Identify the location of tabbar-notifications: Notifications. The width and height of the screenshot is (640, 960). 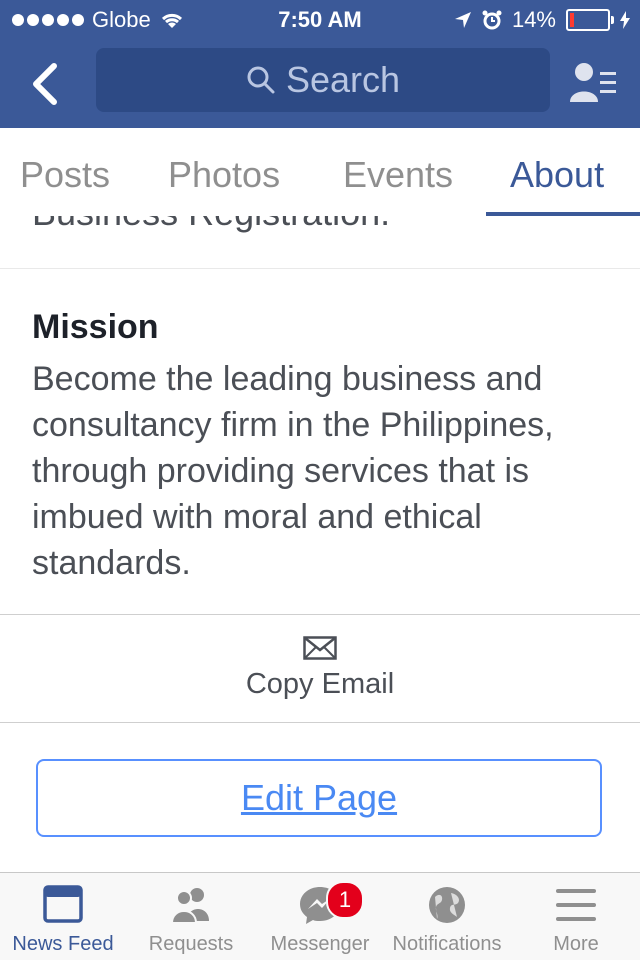
(447, 916).